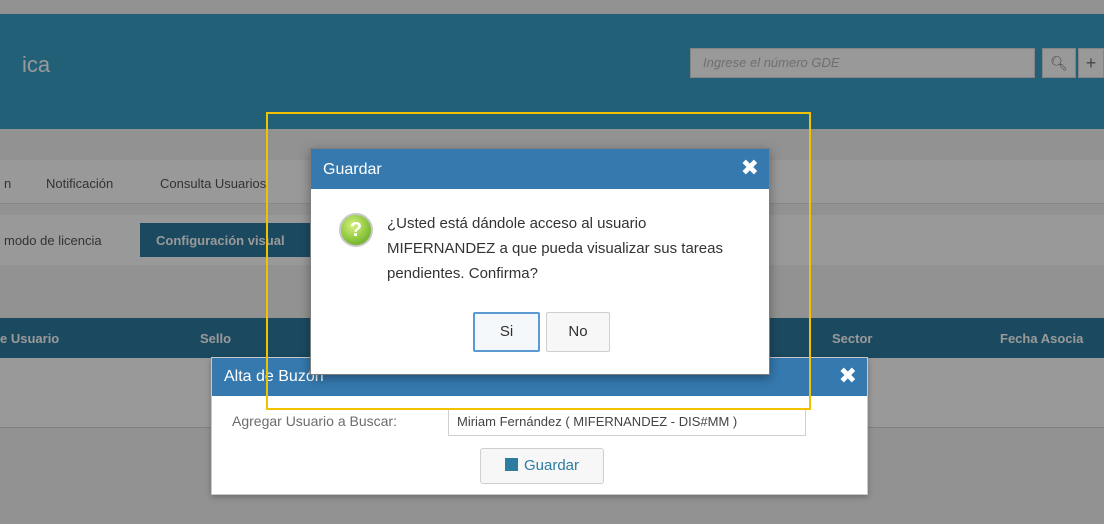 The width and height of the screenshot is (1104, 524). What do you see at coordinates (506, 332) in the screenshot?
I see `yes-button: Si` at bounding box center [506, 332].